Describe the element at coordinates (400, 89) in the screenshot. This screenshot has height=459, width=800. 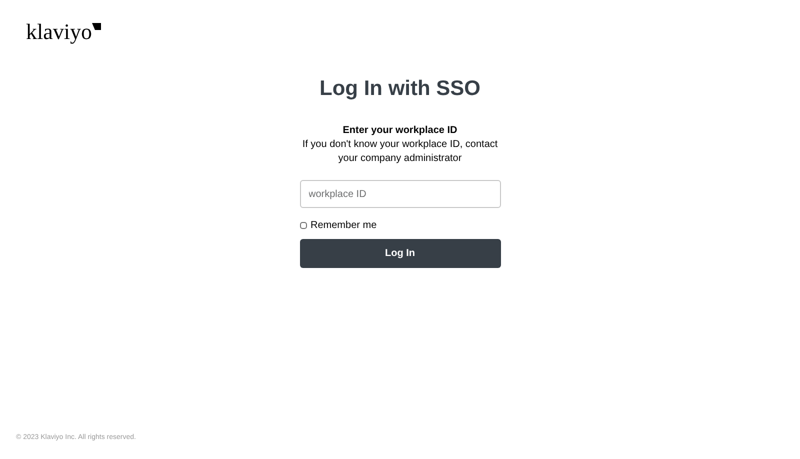
I see `page-title: Log In with SSO` at that location.